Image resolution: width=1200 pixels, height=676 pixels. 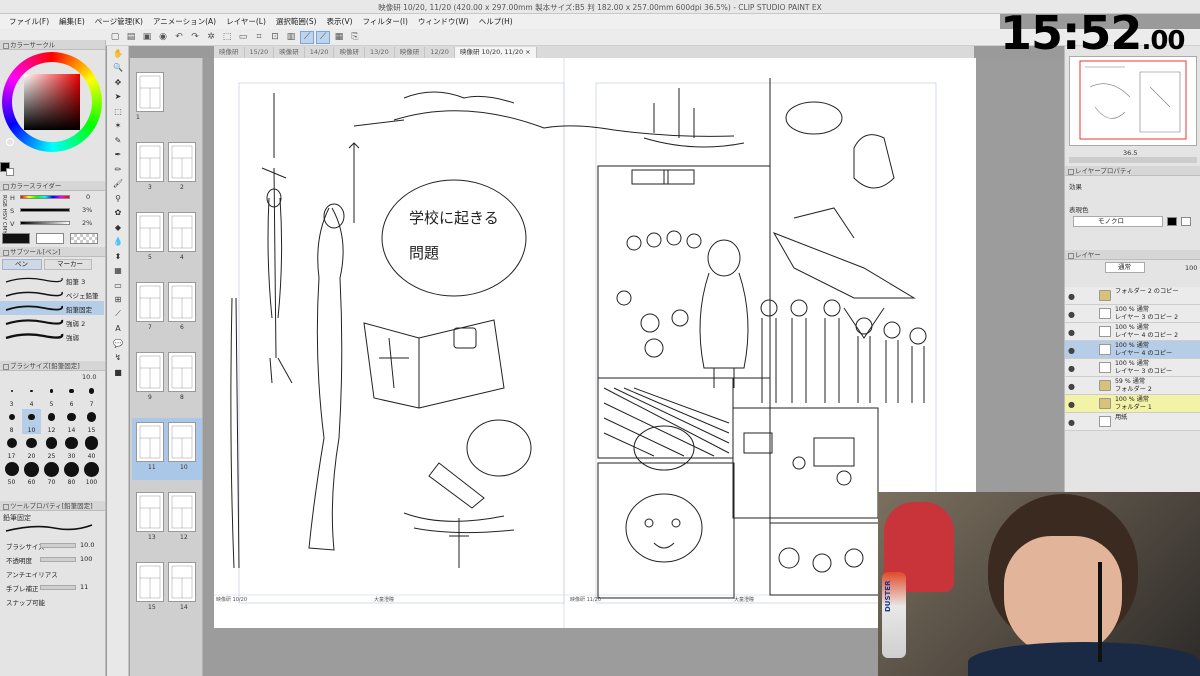 What do you see at coordinates (385, 21) in the screenshot?
I see `menu-item-7: フィルター(I)` at bounding box center [385, 21].